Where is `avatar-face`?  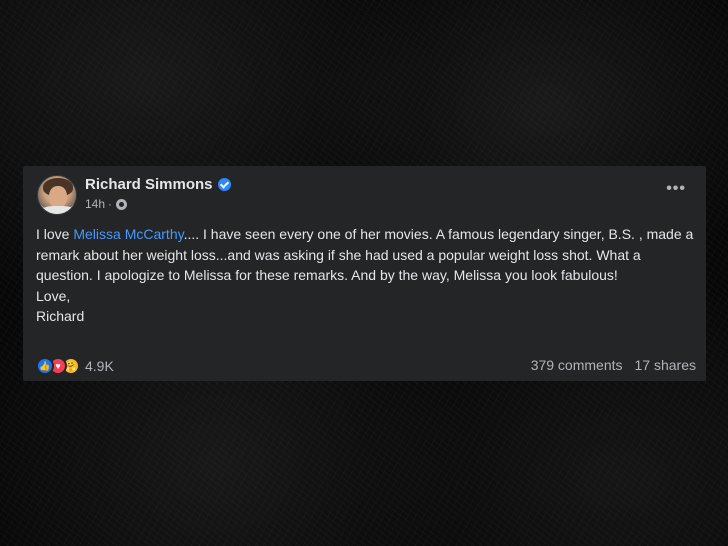
avatar-face is located at coordinates (58, 197).